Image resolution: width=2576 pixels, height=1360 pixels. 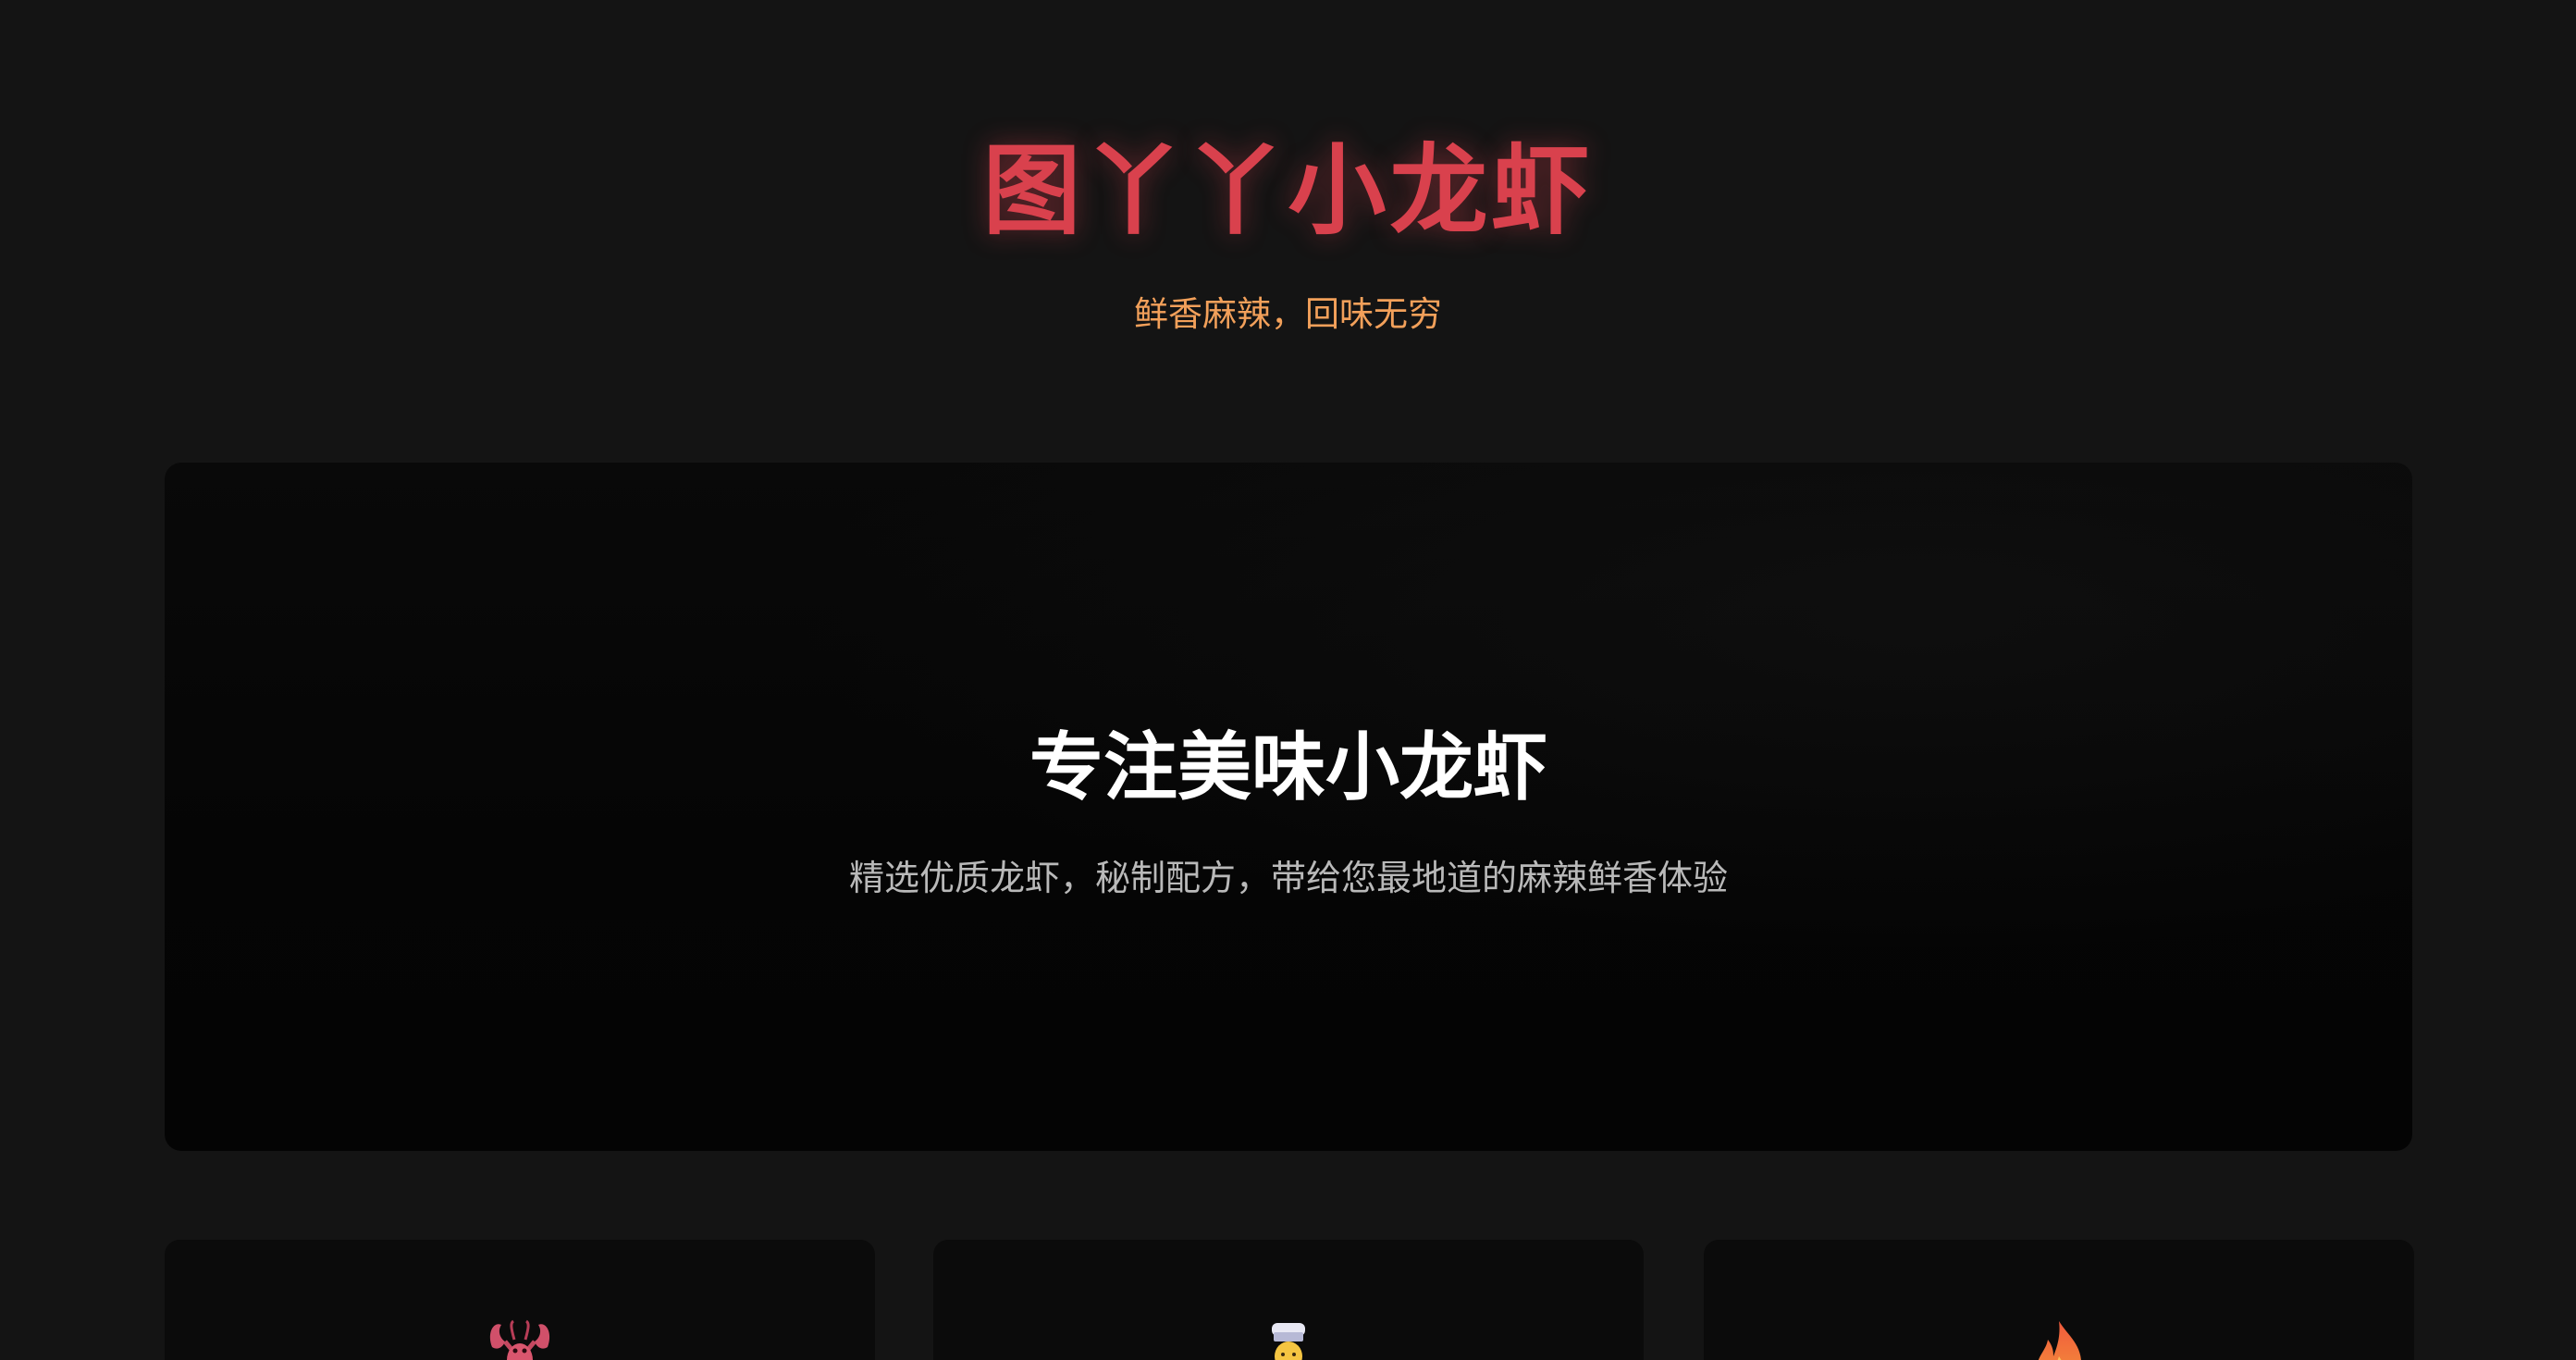 I want to click on site-tagline: 鲜香麻辣，回味无穷, so click(x=1288, y=314).